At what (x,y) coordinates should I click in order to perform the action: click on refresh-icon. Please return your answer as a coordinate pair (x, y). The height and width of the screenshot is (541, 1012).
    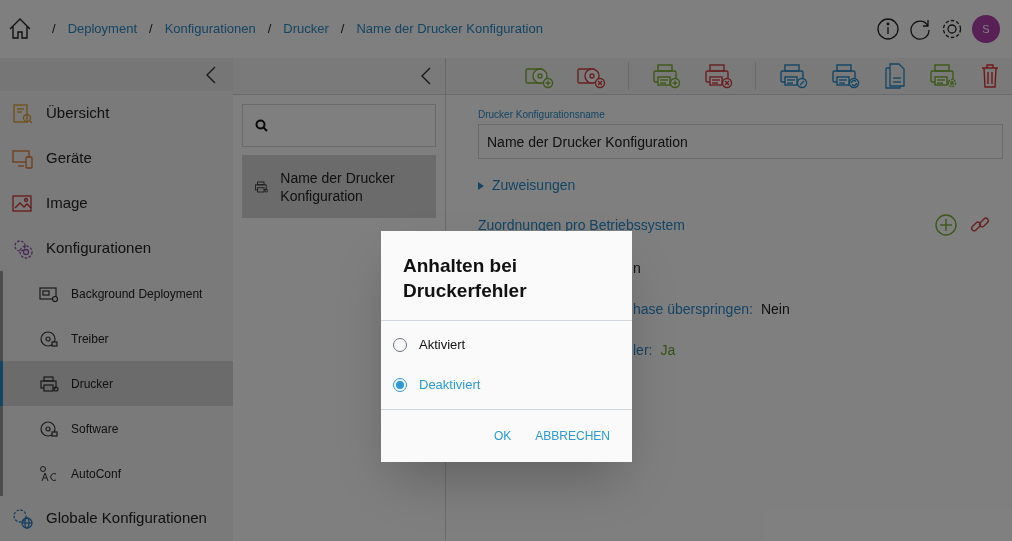
    Looking at the image, I should click on (920, 29).